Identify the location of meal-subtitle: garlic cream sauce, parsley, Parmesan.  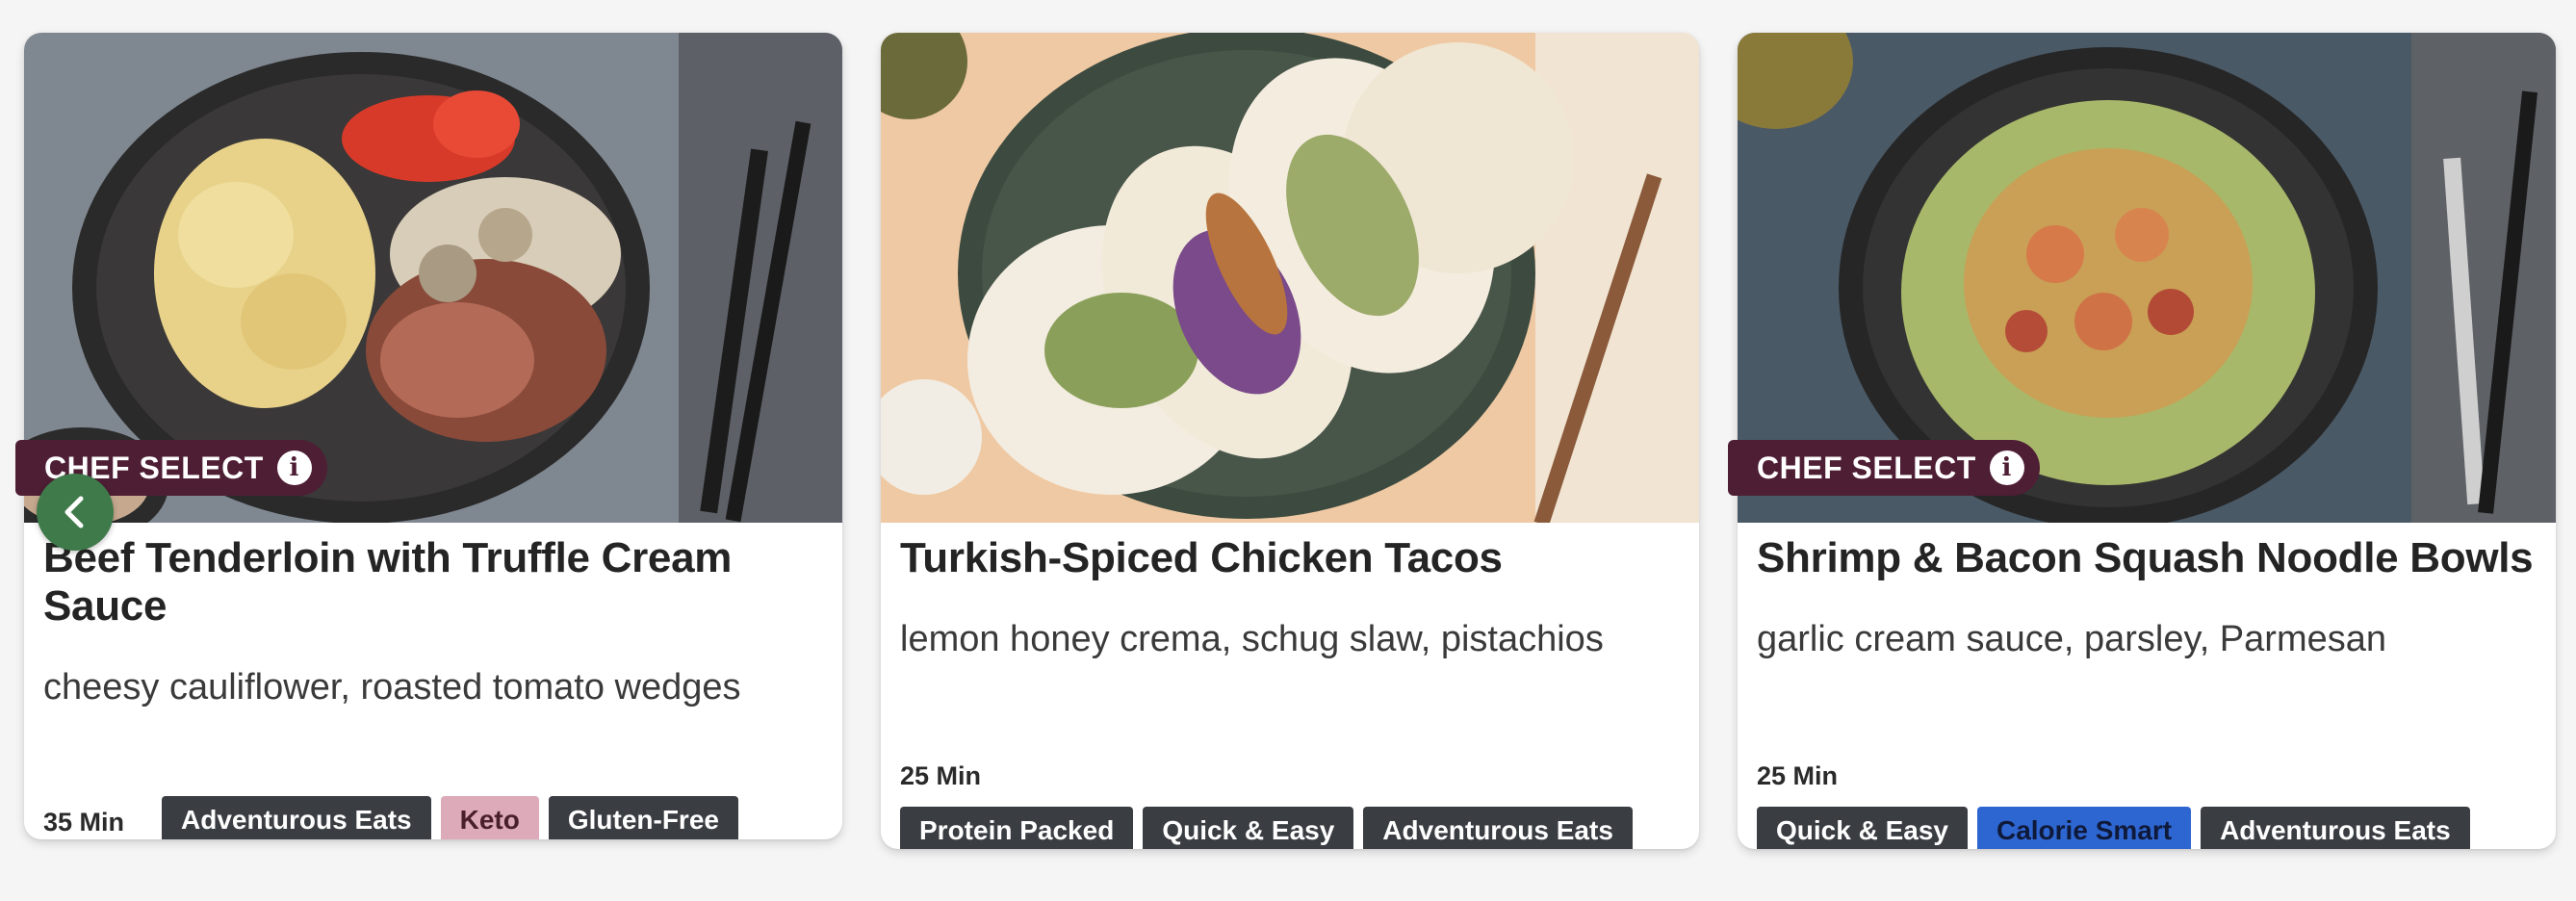
(2072, 639).